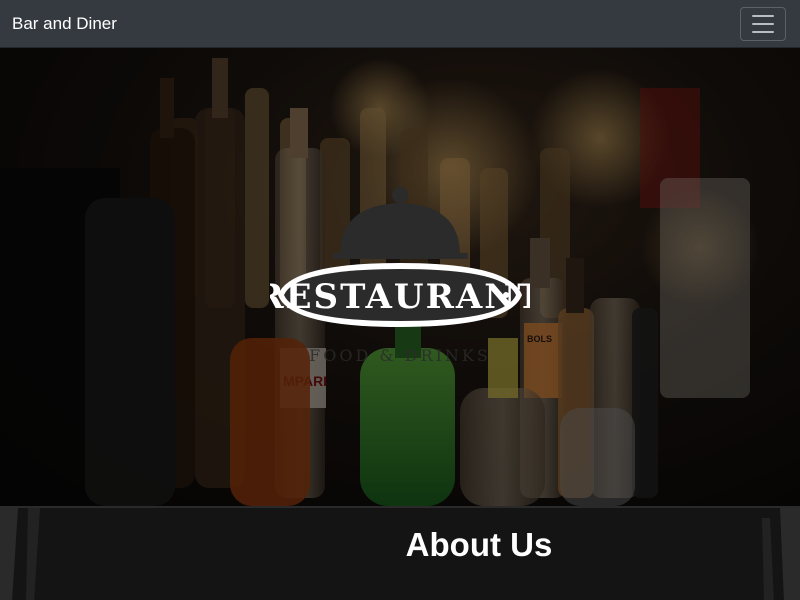 The image size is (800, 600). What do you see at coordinates (64, 24) in the screenshot?
I see `brand-link: Bar and Diner` at bounding box center [64, 24].